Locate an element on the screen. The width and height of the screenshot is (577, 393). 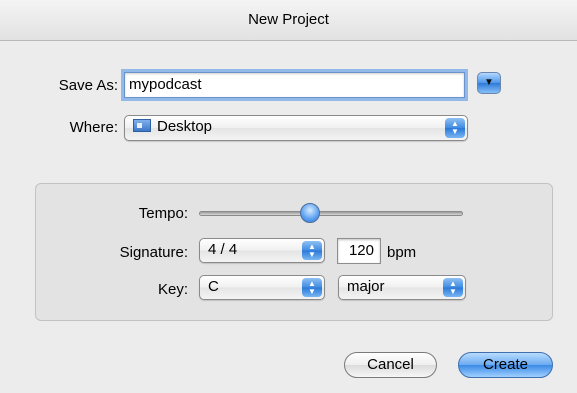
save-as-label: Save As: is located at coordinates (88, 85).